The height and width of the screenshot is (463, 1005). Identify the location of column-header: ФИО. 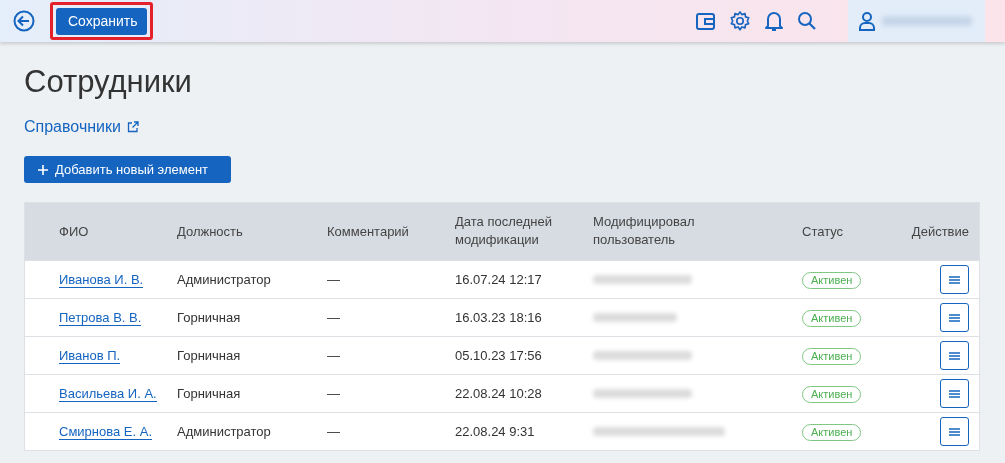
(74, 231).